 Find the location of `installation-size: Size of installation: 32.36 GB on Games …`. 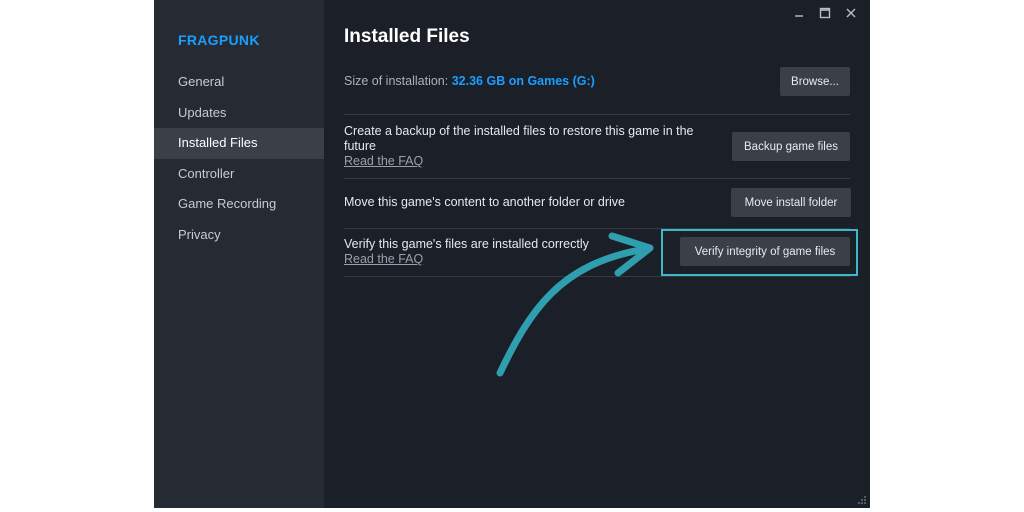

installation-size: Size of installation: 32.36 GB on Games … is located at coordinates (469, 81).